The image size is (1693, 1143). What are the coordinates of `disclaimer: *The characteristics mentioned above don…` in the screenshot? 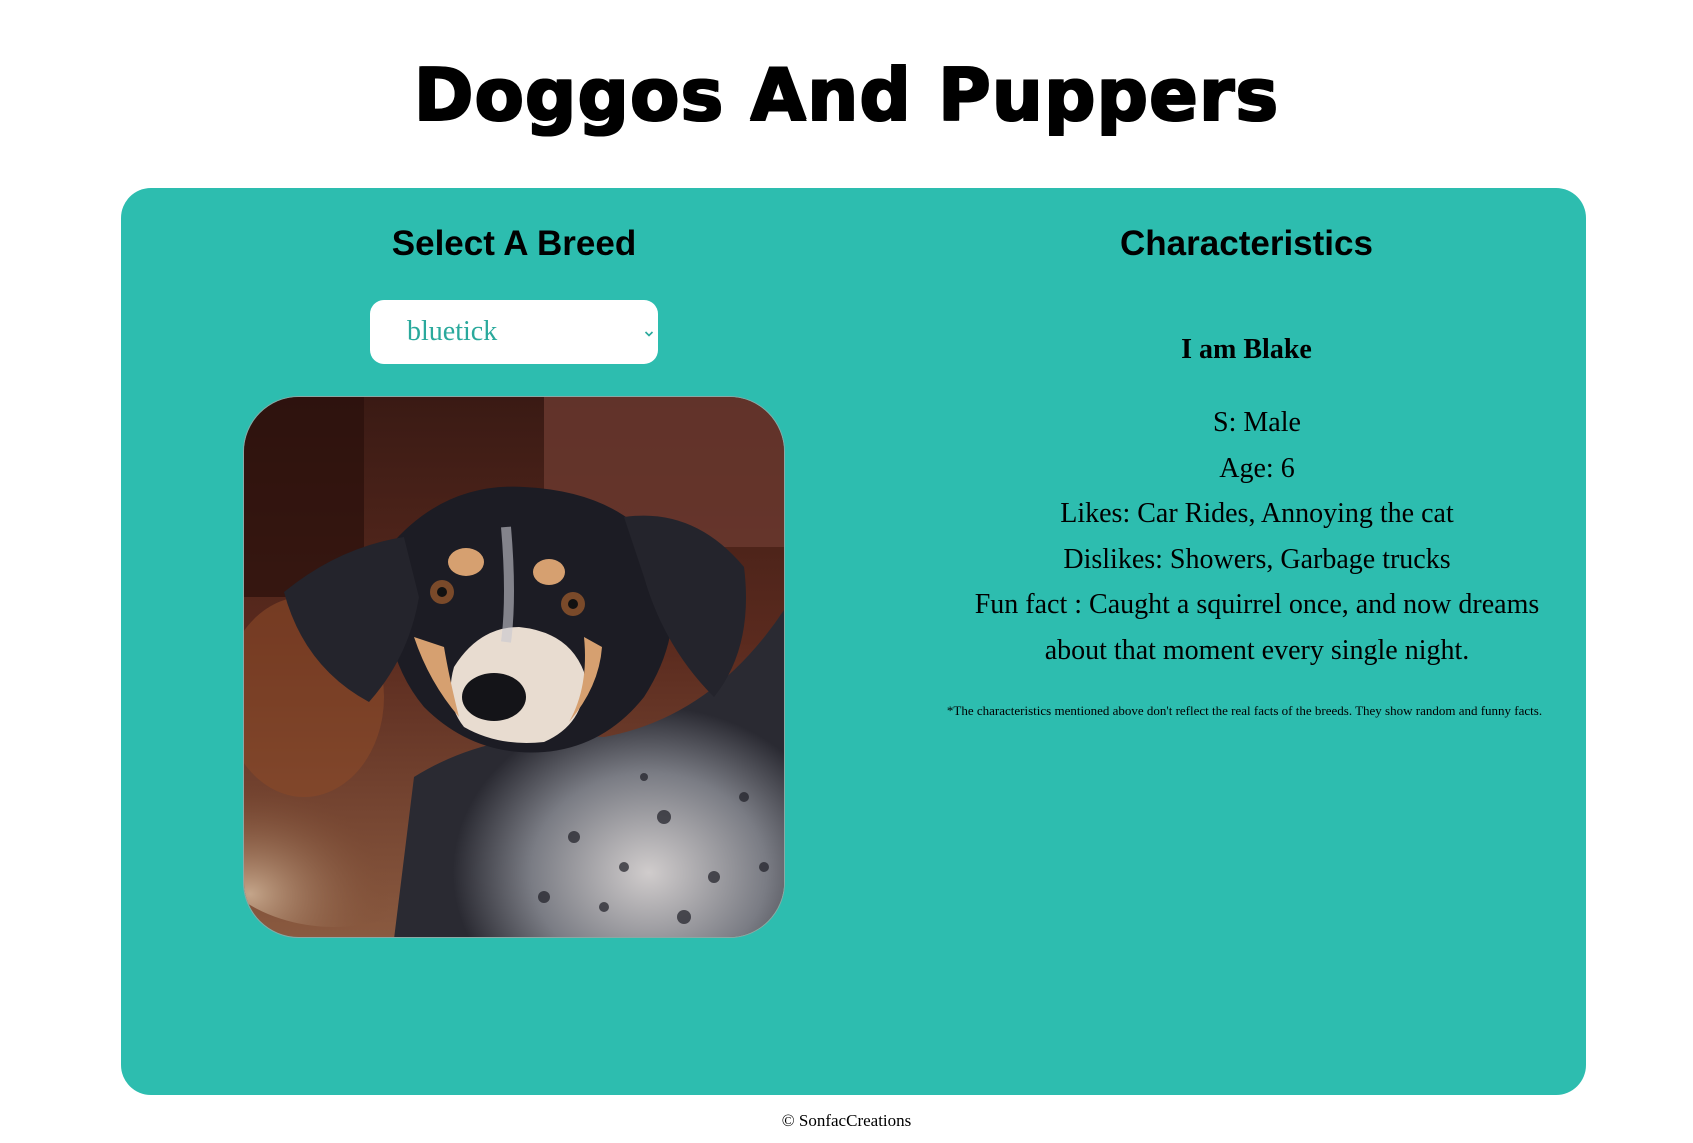 It's located at (1244, 710).